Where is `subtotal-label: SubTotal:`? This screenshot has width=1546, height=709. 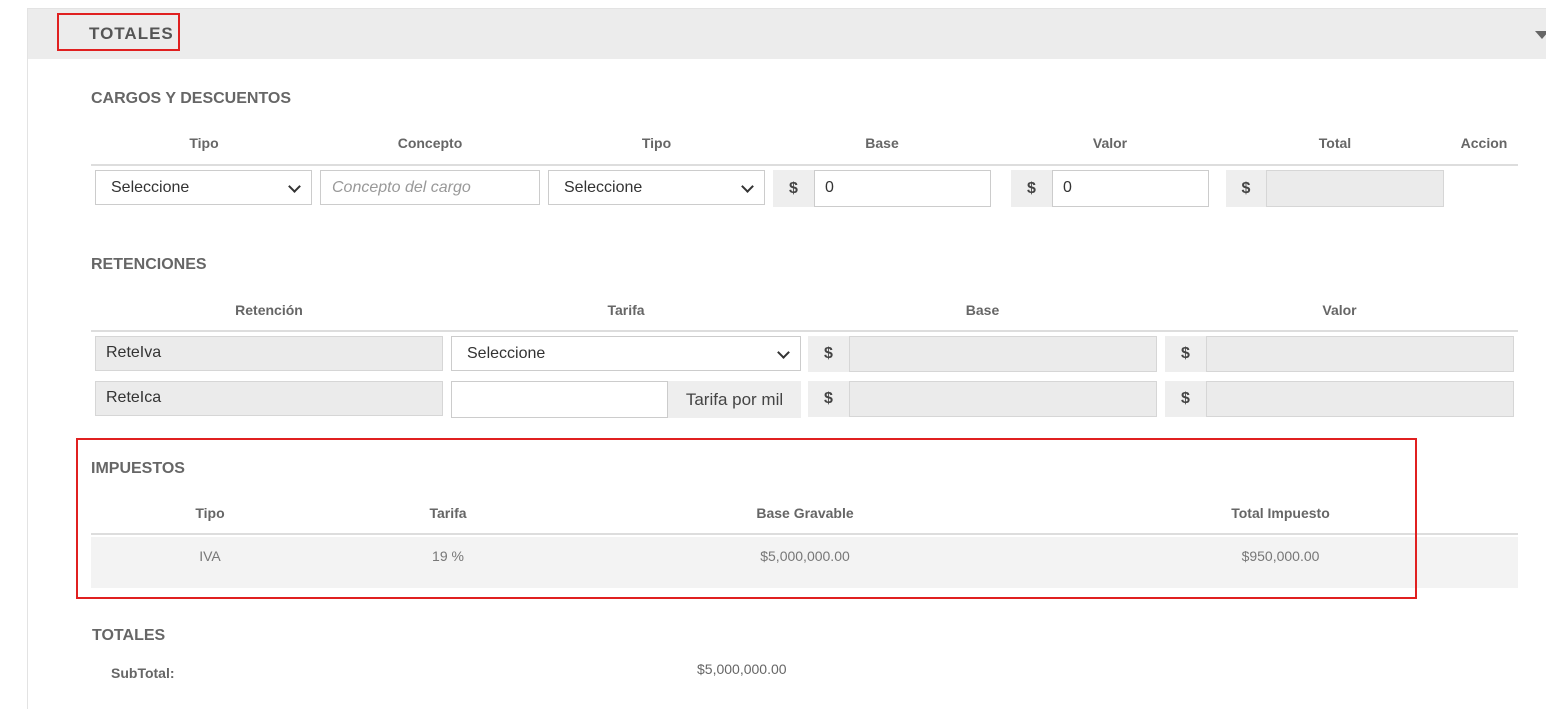 subtotal-label: SubTotal: is located at coordinates (143, 673).